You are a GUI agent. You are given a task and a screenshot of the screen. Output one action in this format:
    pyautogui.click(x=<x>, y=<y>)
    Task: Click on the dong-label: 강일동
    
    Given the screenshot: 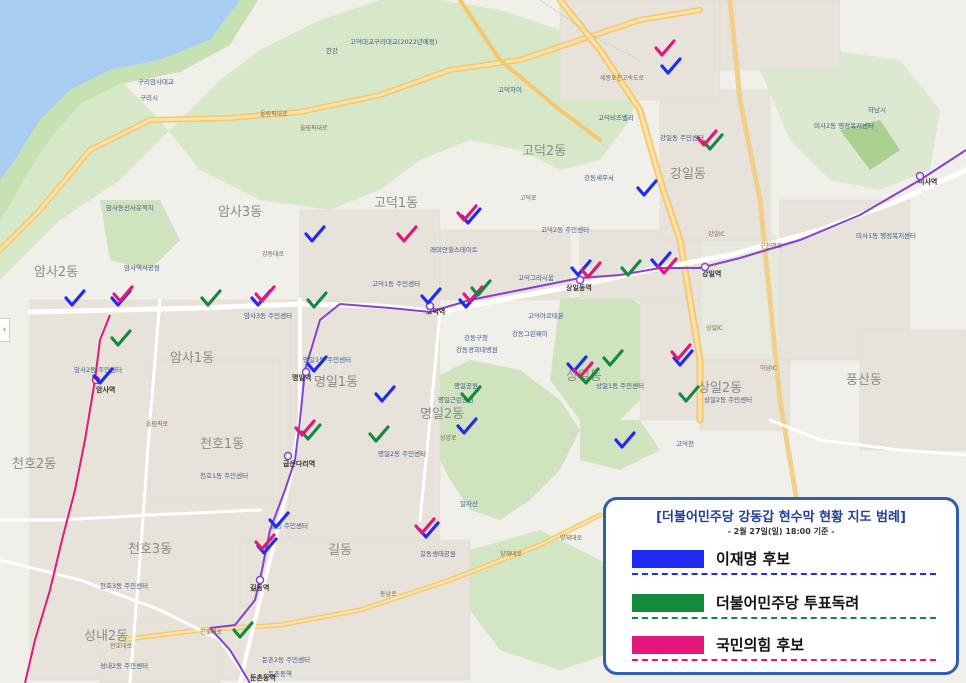 What is the action you would take?
    pyautogui.click(x=688, y=174)
    